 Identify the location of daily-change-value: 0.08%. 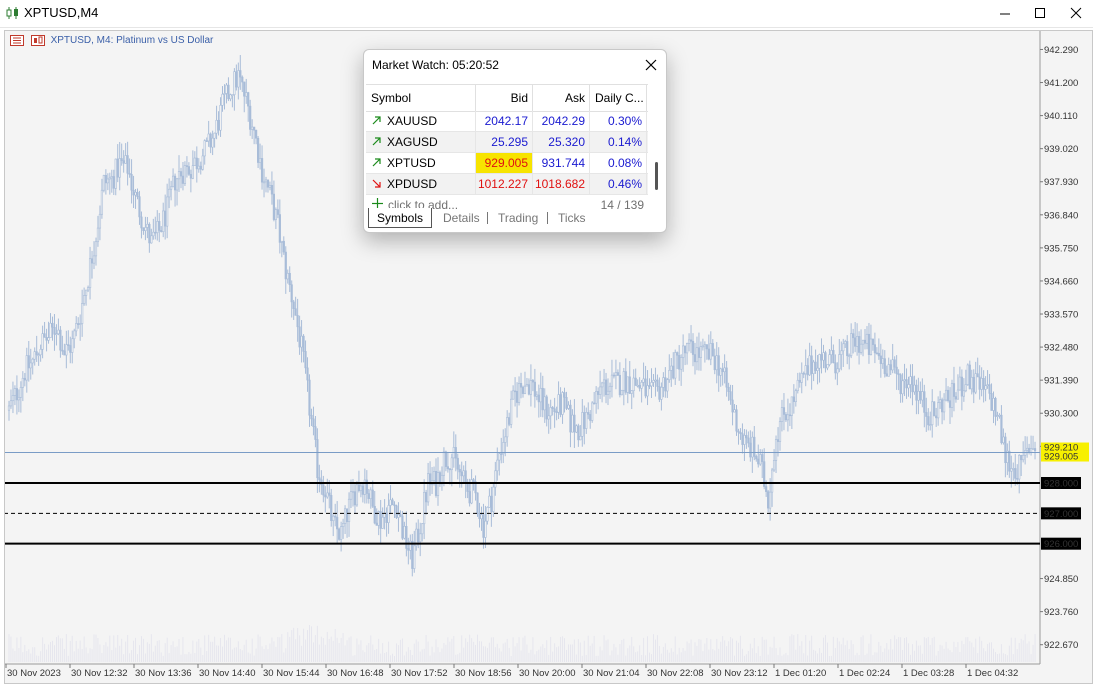
(618, 163).